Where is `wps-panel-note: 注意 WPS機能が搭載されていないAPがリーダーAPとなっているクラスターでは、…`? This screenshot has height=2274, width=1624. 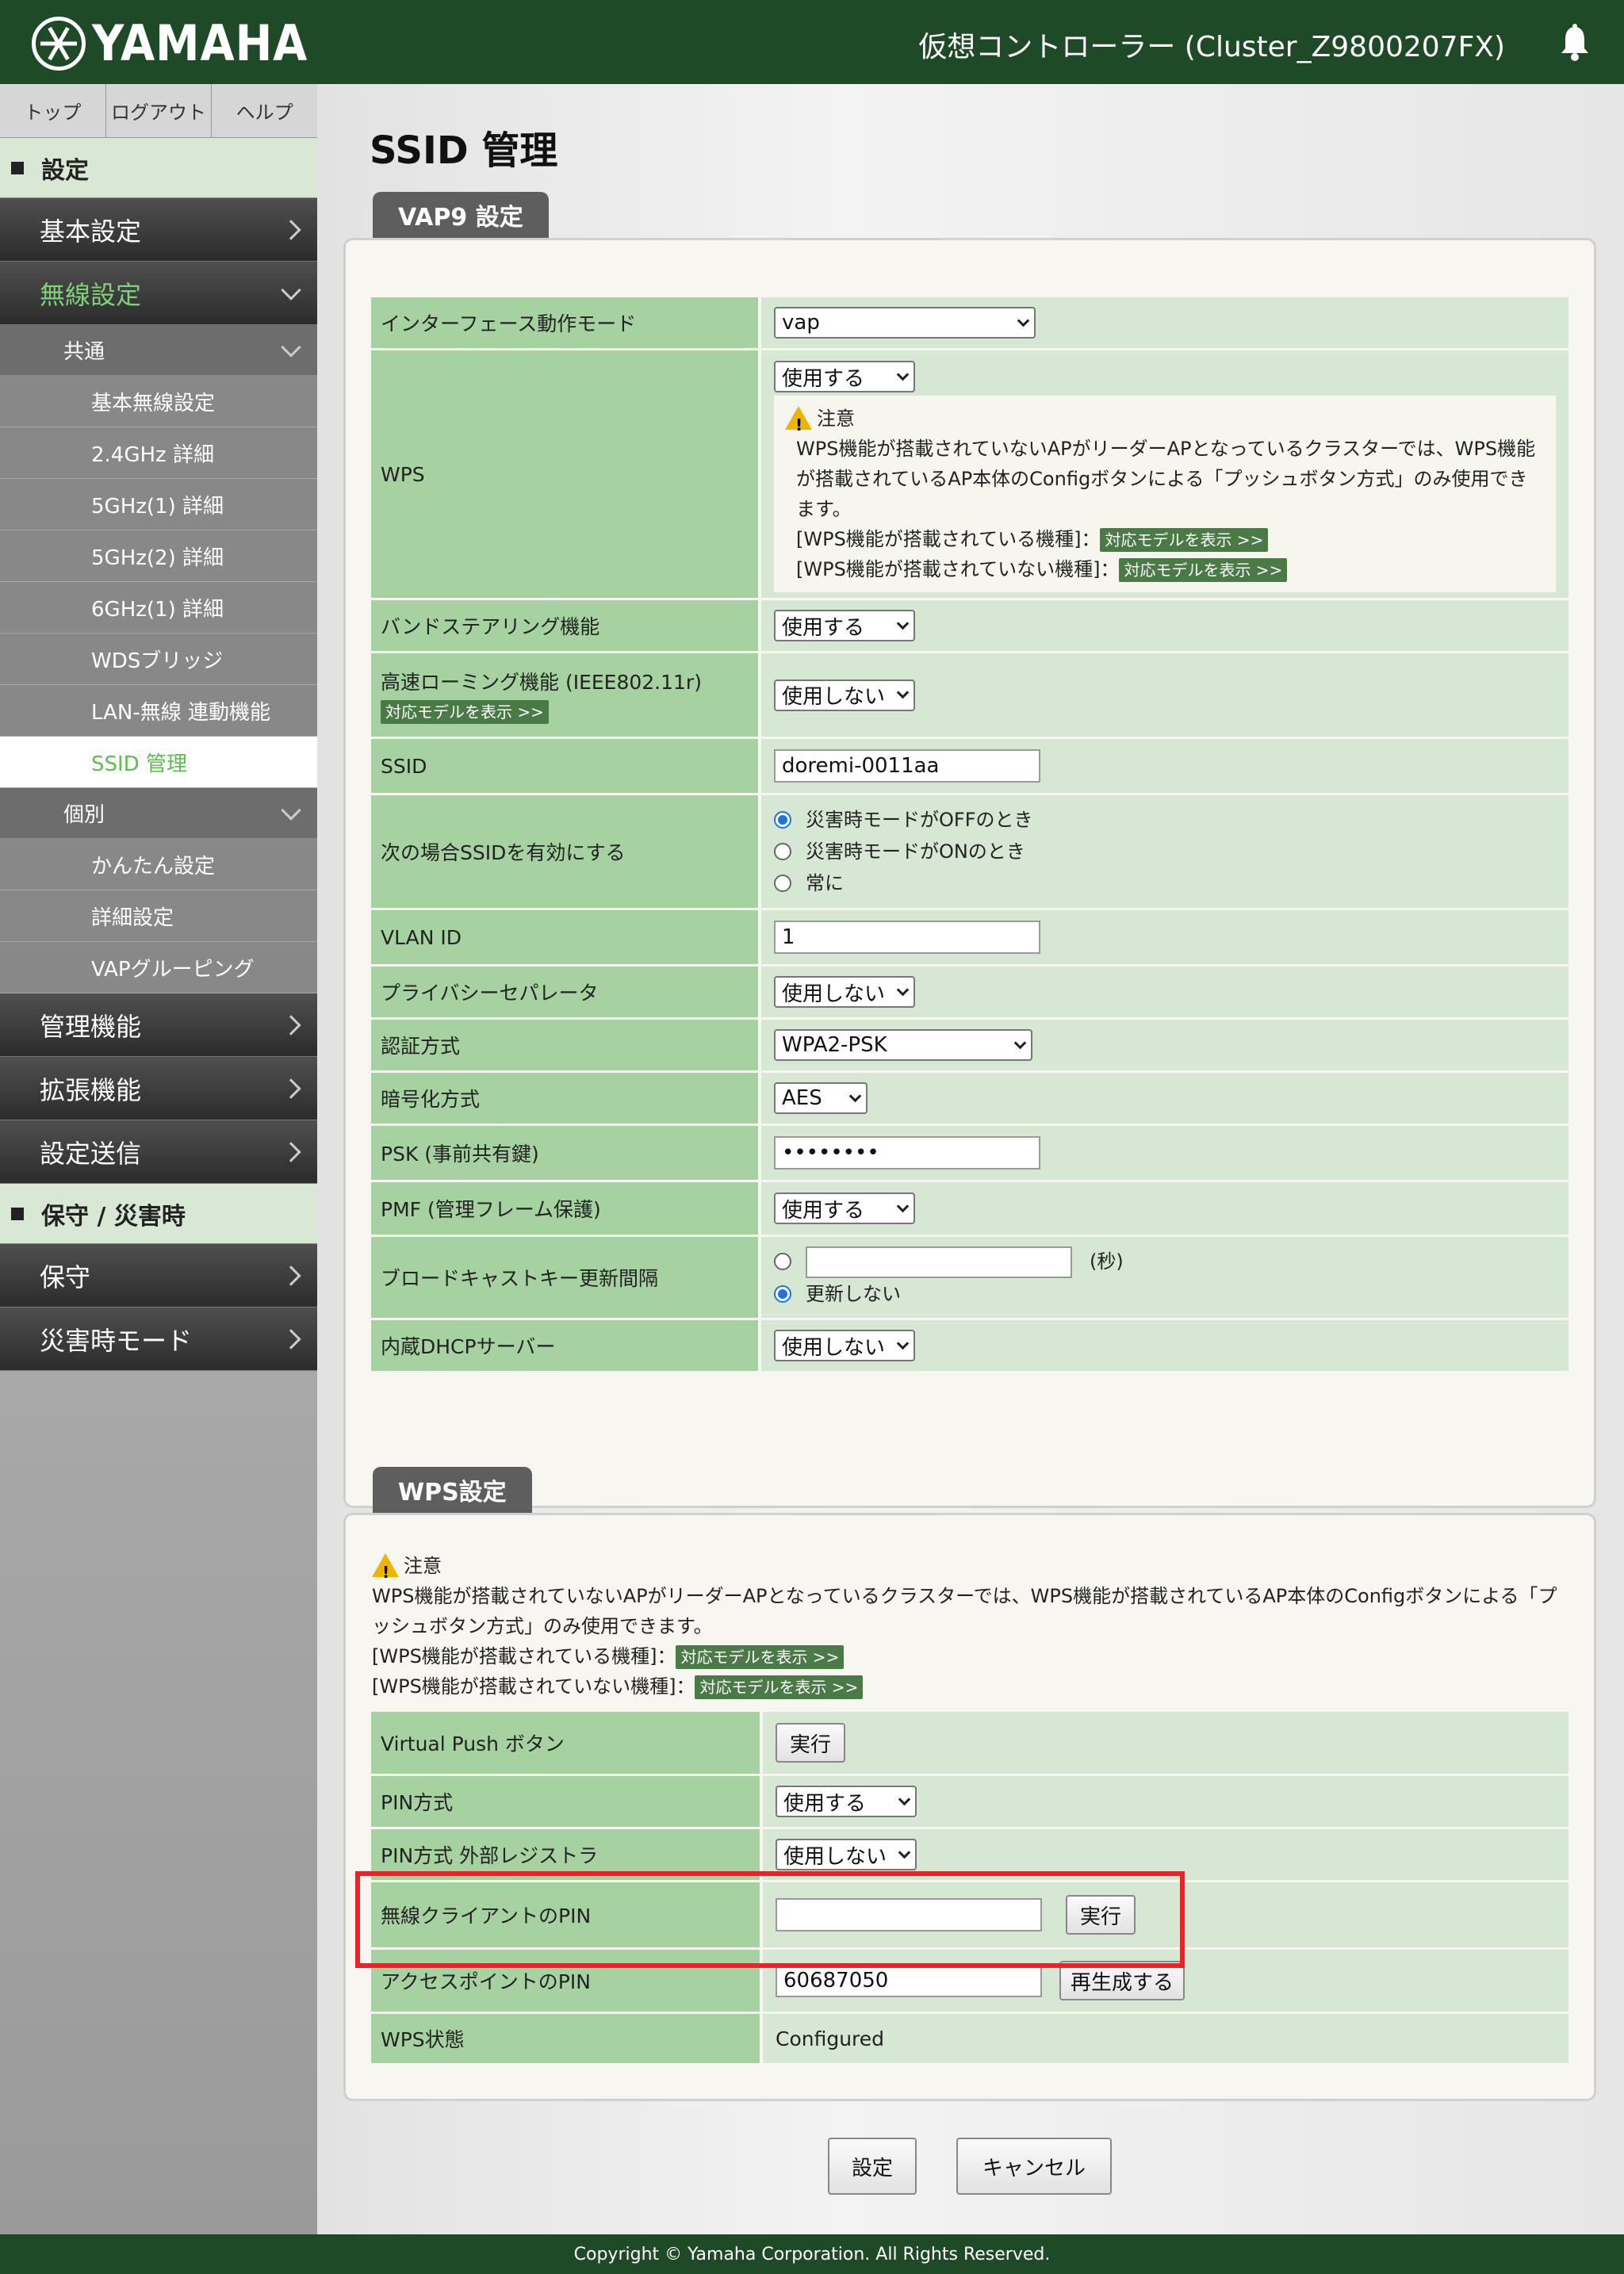
wps-panel-note: 注意 WPS機能が搭載されていないAPがリーダーAPとなっているクラスターでは、… is located at coordinates (970, 1626).